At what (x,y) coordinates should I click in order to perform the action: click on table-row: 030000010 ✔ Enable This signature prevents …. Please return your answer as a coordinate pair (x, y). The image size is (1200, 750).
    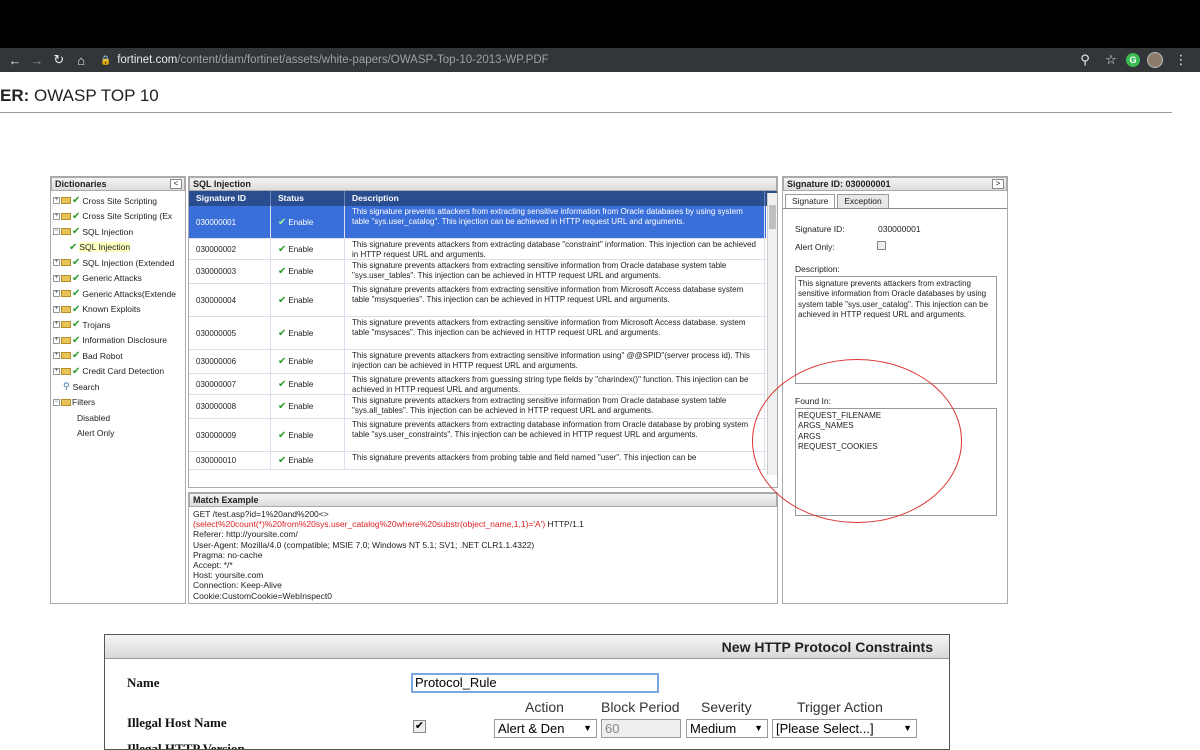
    Looking at the image, I should click on (477, 461).